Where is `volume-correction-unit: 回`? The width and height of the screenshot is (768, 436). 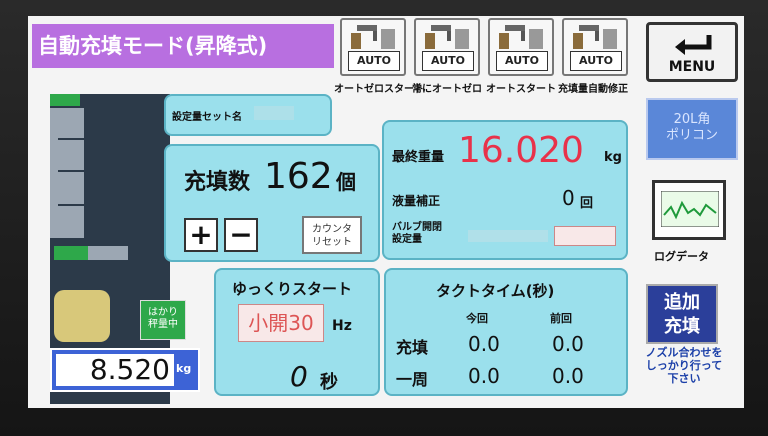
volume-correction-unit: 回 is located at coordinates (587, 203).